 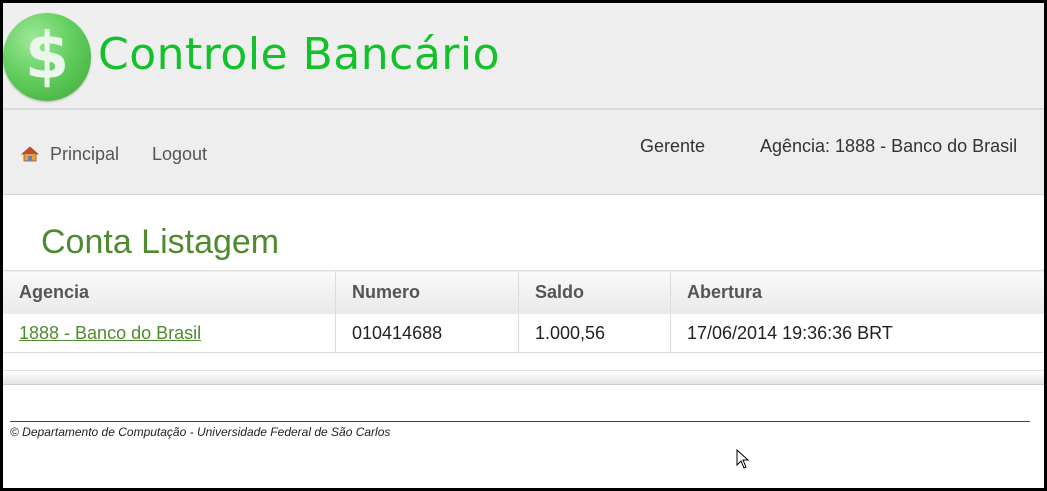 What do you see at coordinates (299, 54) in the screenshot?
I see `app-title: Controle Bancário` at bounding box center [299, 54].